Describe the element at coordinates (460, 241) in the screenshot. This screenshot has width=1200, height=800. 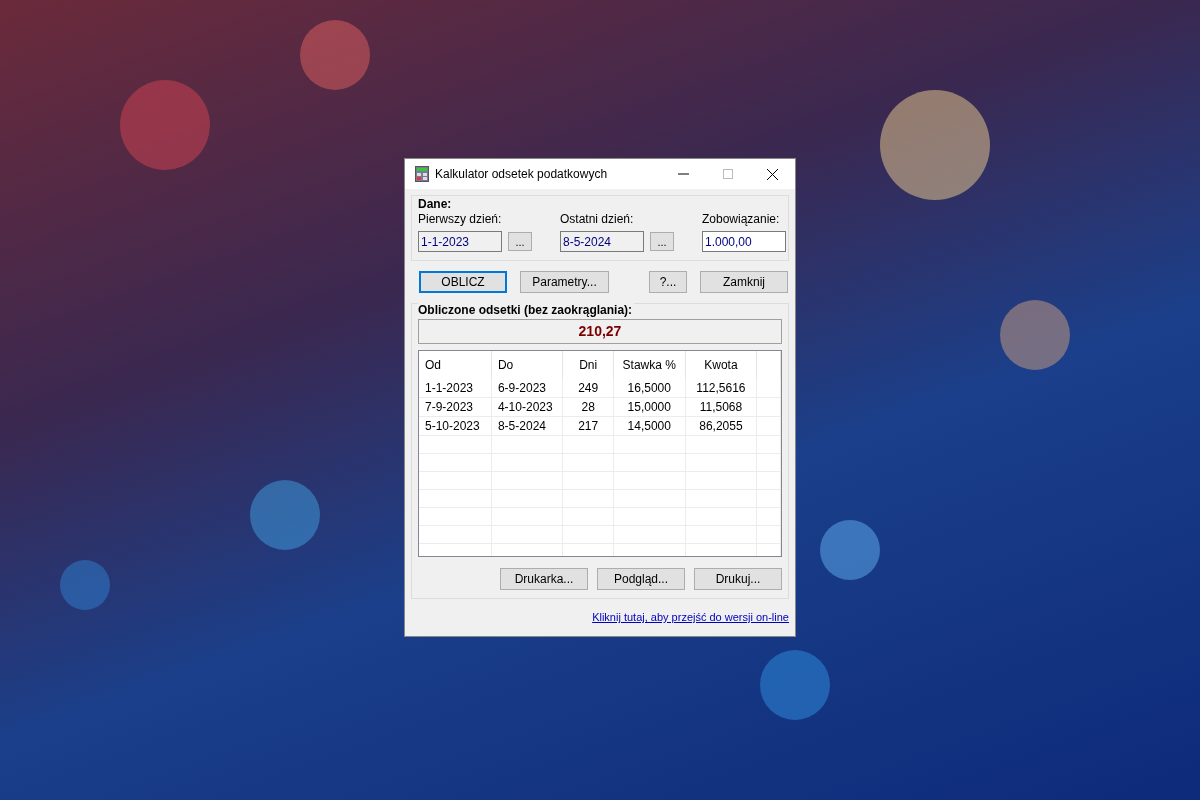
I see `date-field: 1-1-2023` at that location.